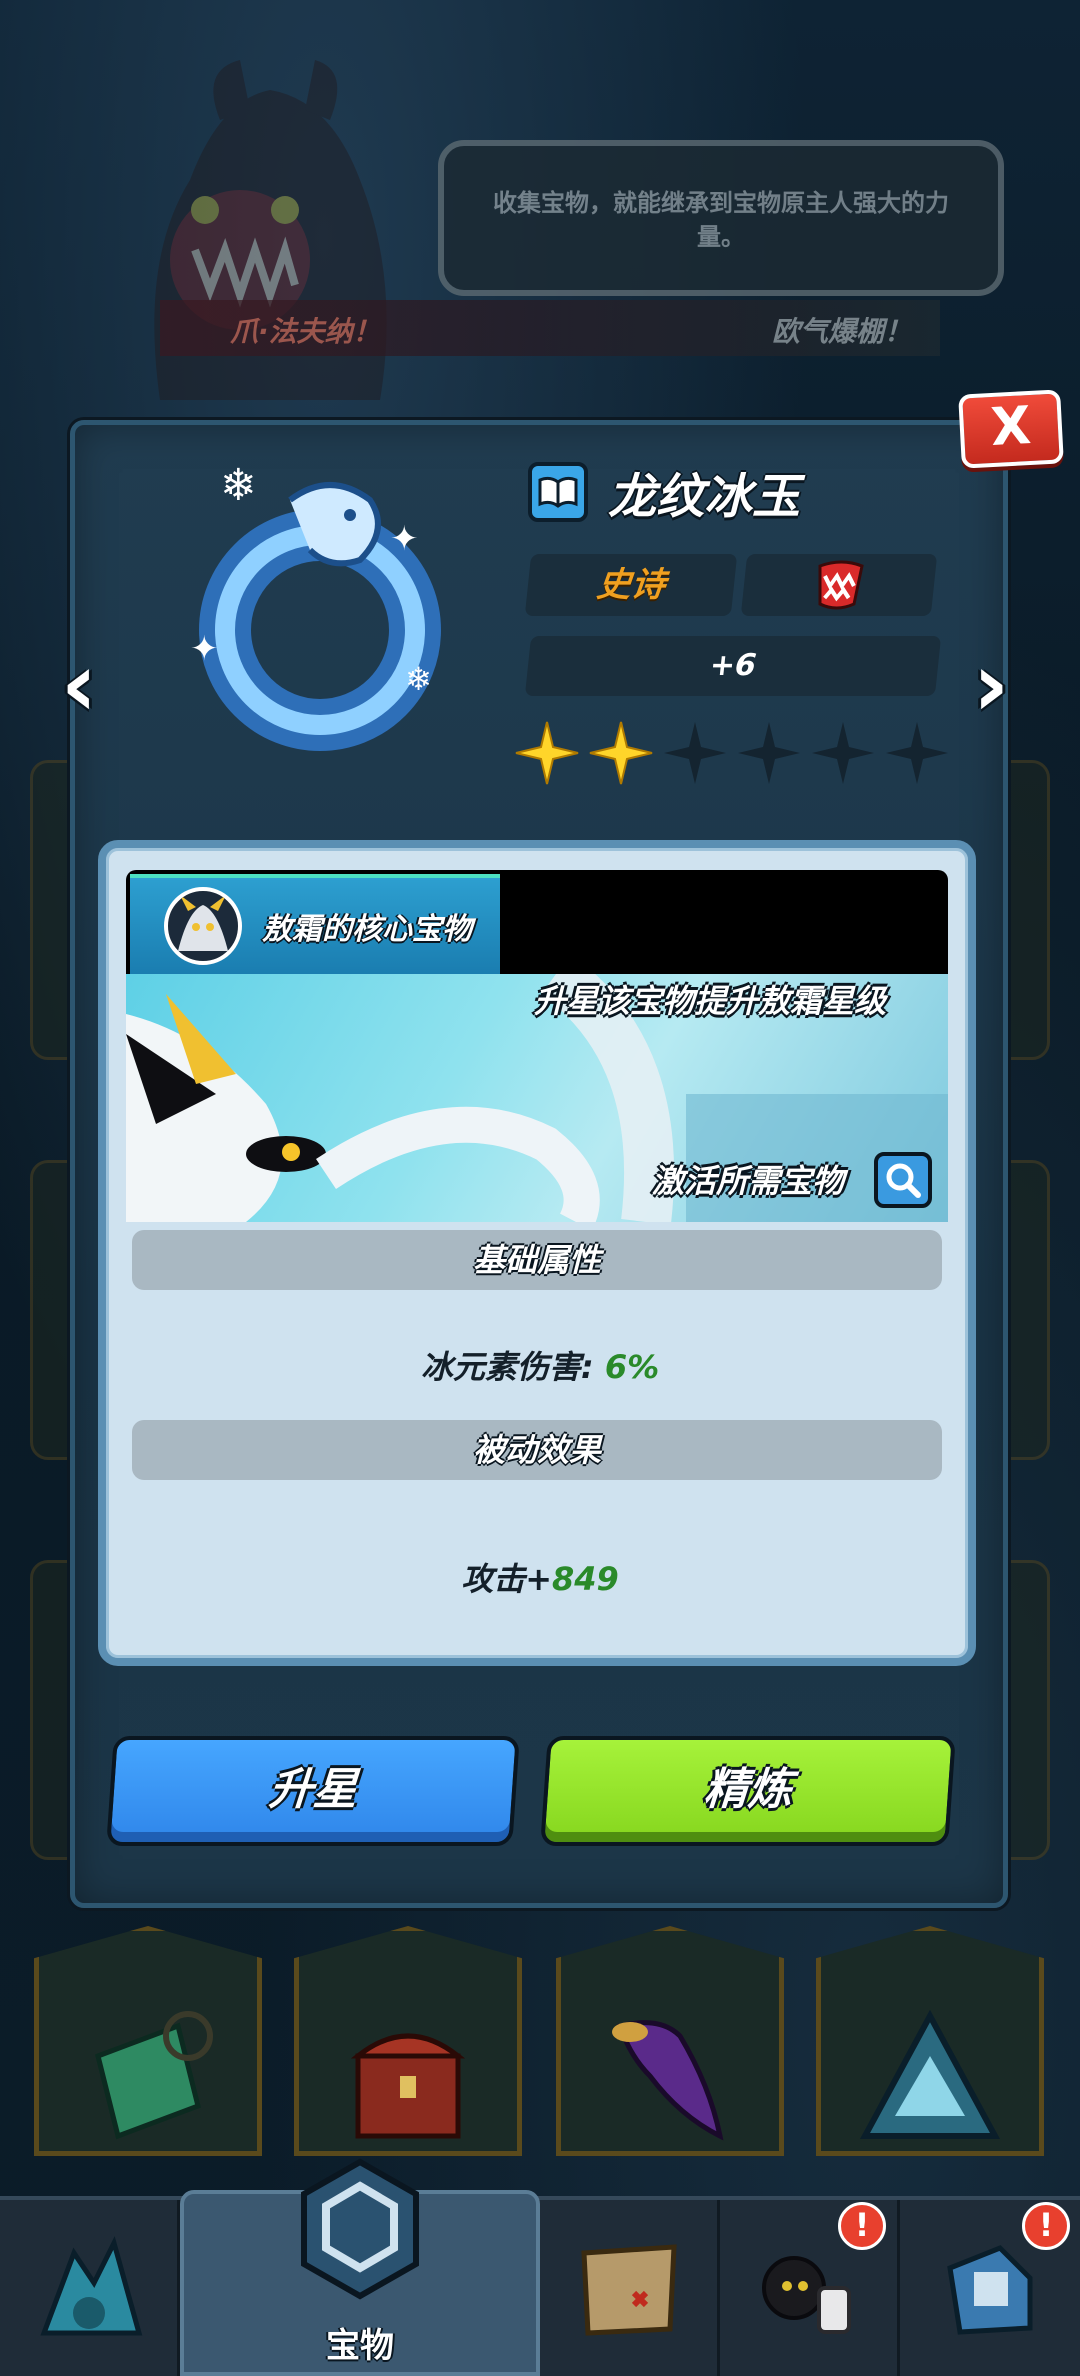  I want to click on base-attributes-header: 基础属性, so click(537, 1260).